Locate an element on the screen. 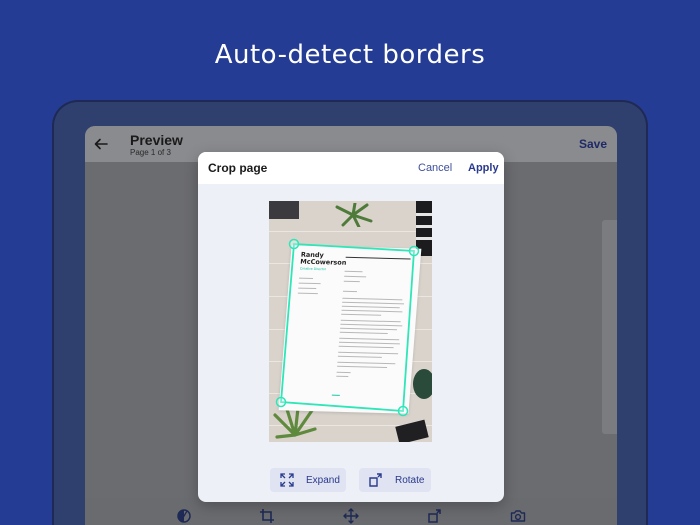 This screenshot has height=525, width=700. crop-outline is located at coordinates (347, 327).